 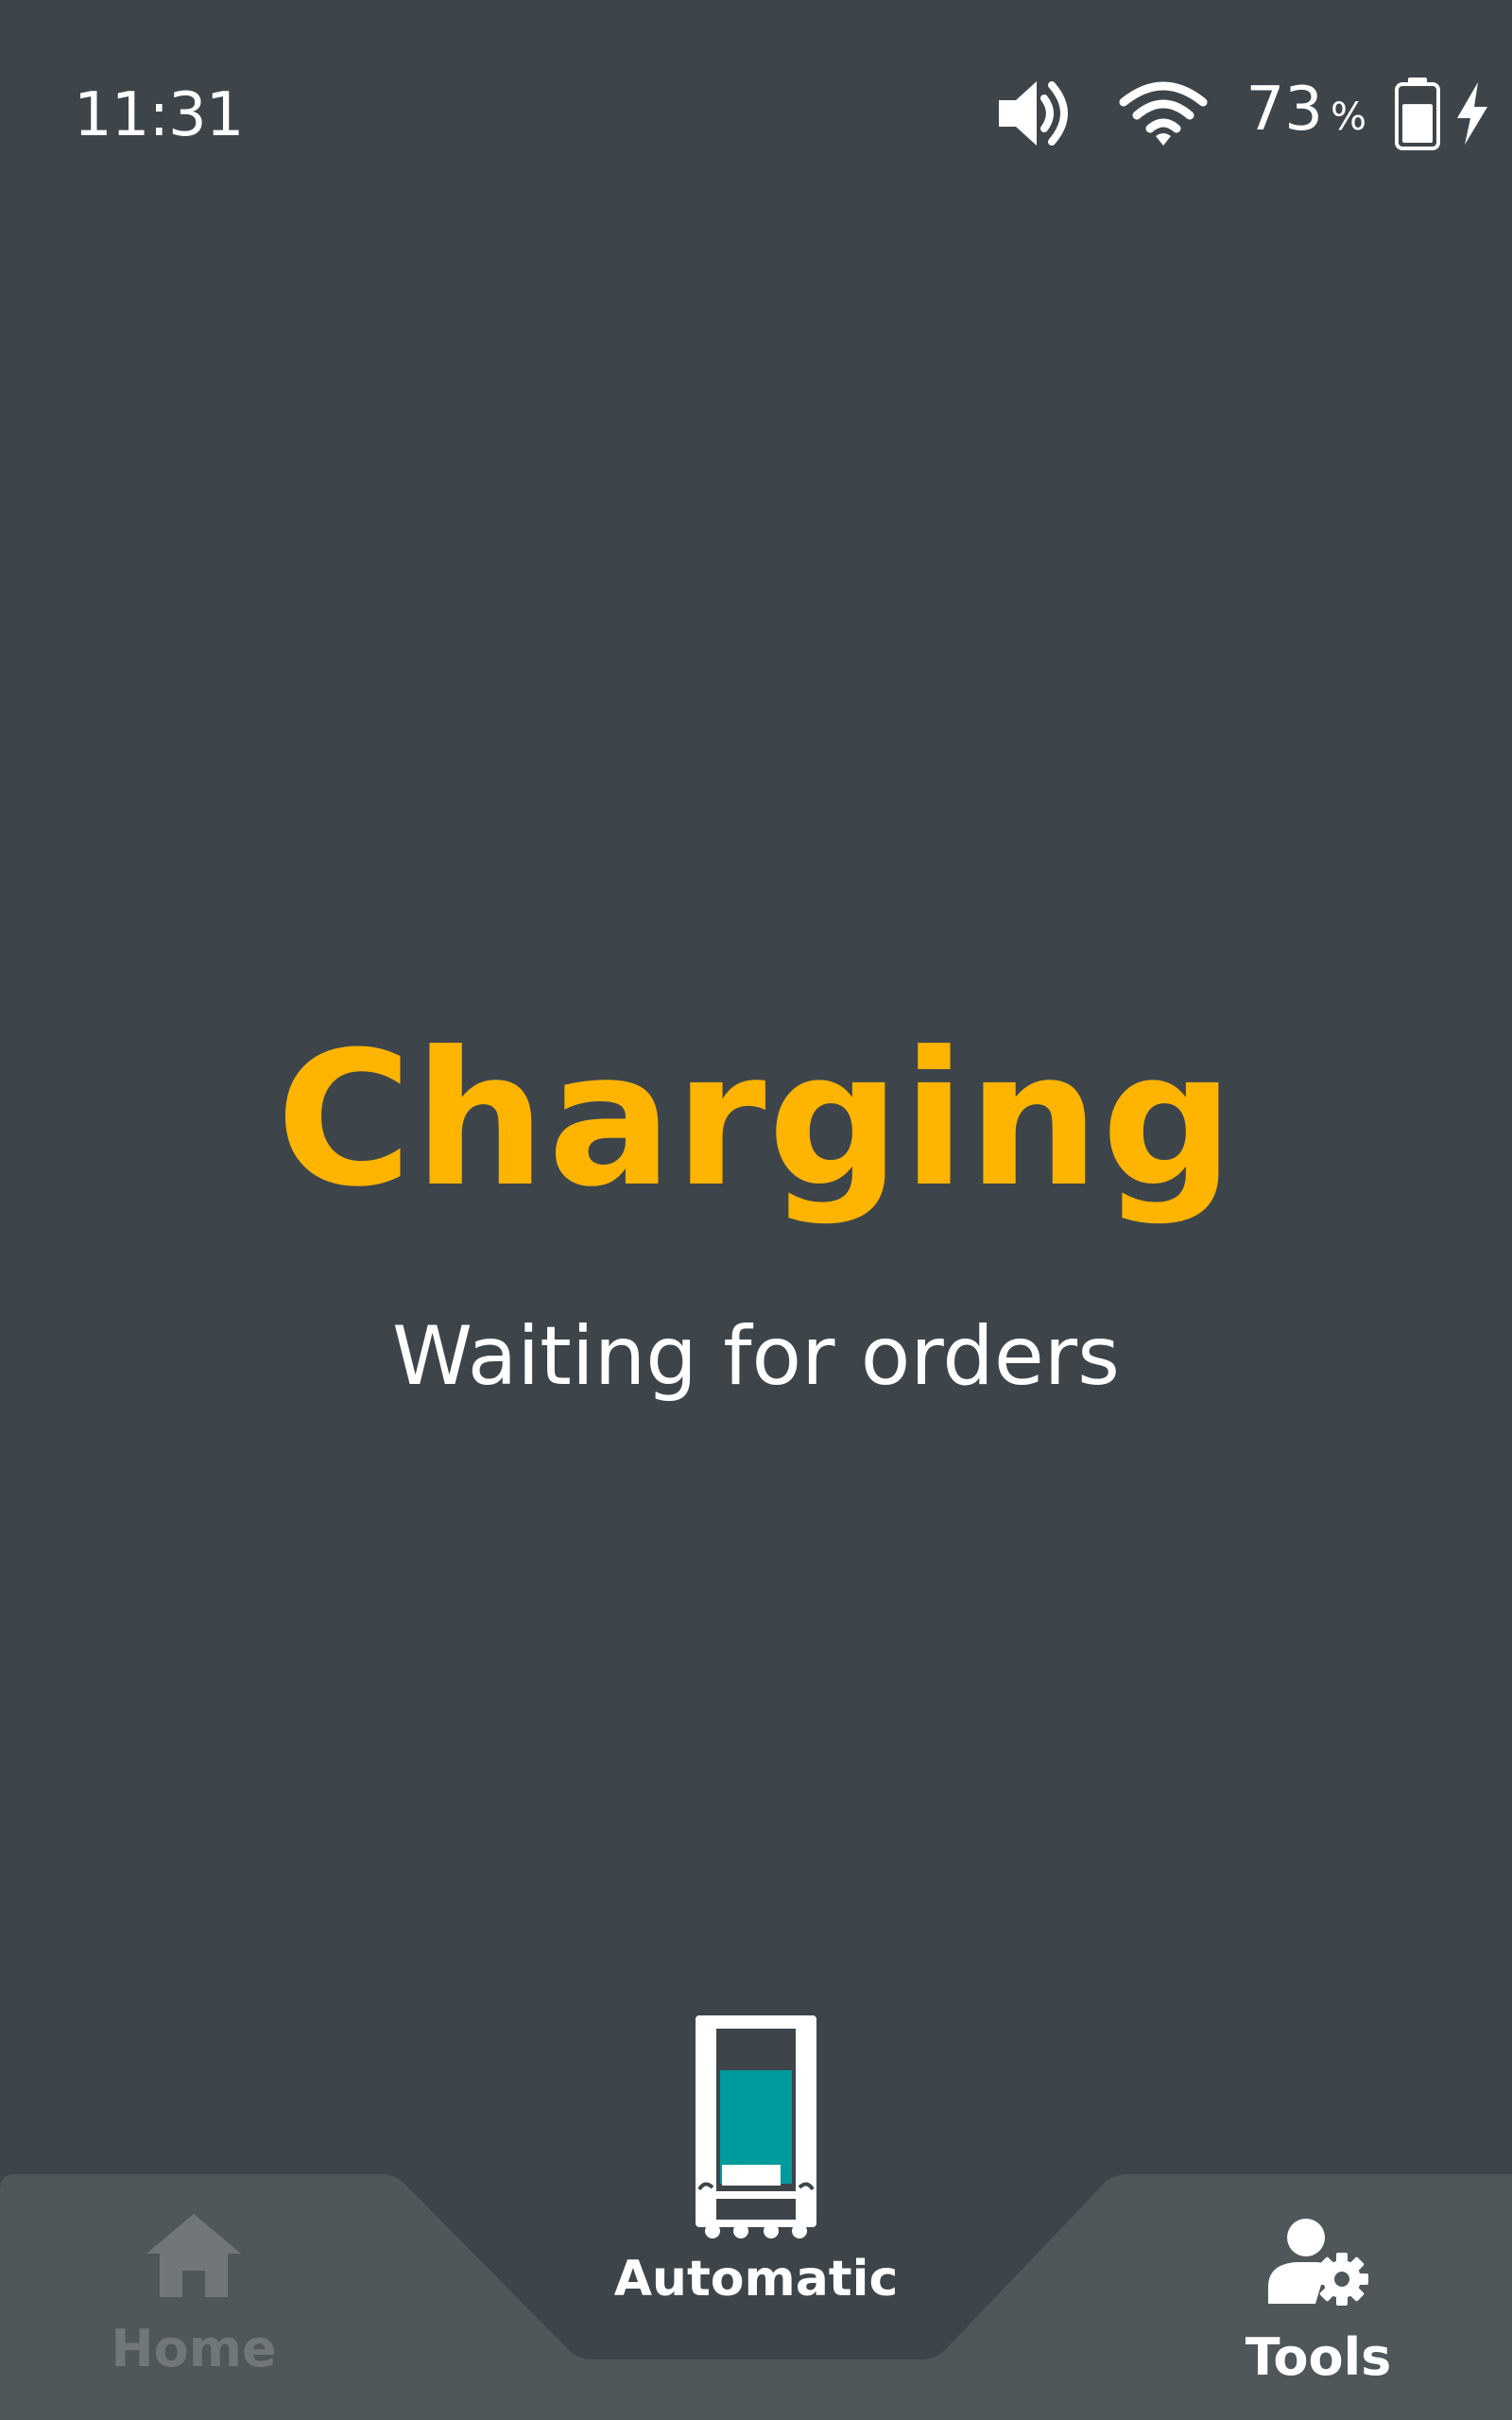 I want to click on nav-automatic-label: Automatic, so click(x=756, y=2280).